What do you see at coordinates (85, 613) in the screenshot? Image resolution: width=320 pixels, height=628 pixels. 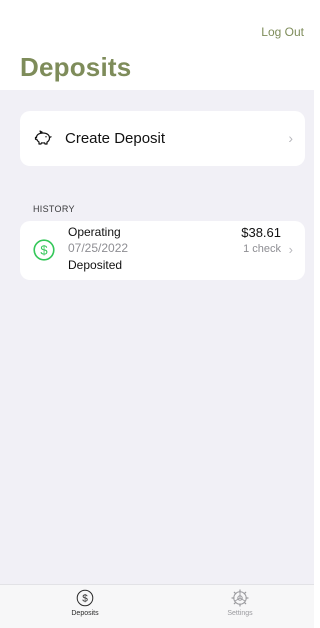 I see `tab-deposits-label: Deposits` at bounding box center [85, 613].